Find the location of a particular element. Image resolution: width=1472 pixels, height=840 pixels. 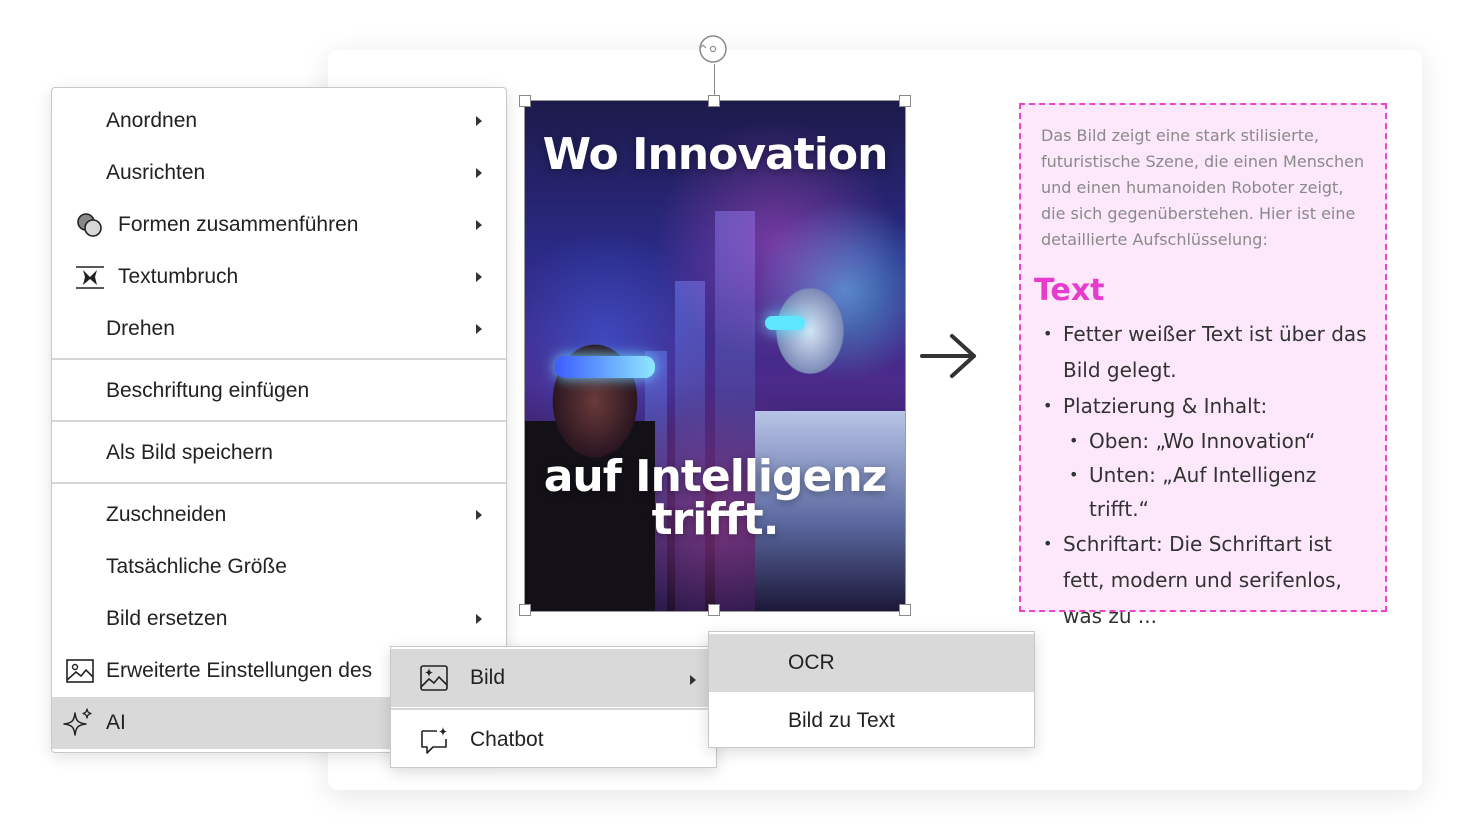

result-sub-bullet: Oben: „Wo Innovation“ is located at coordinates (1220, 441).